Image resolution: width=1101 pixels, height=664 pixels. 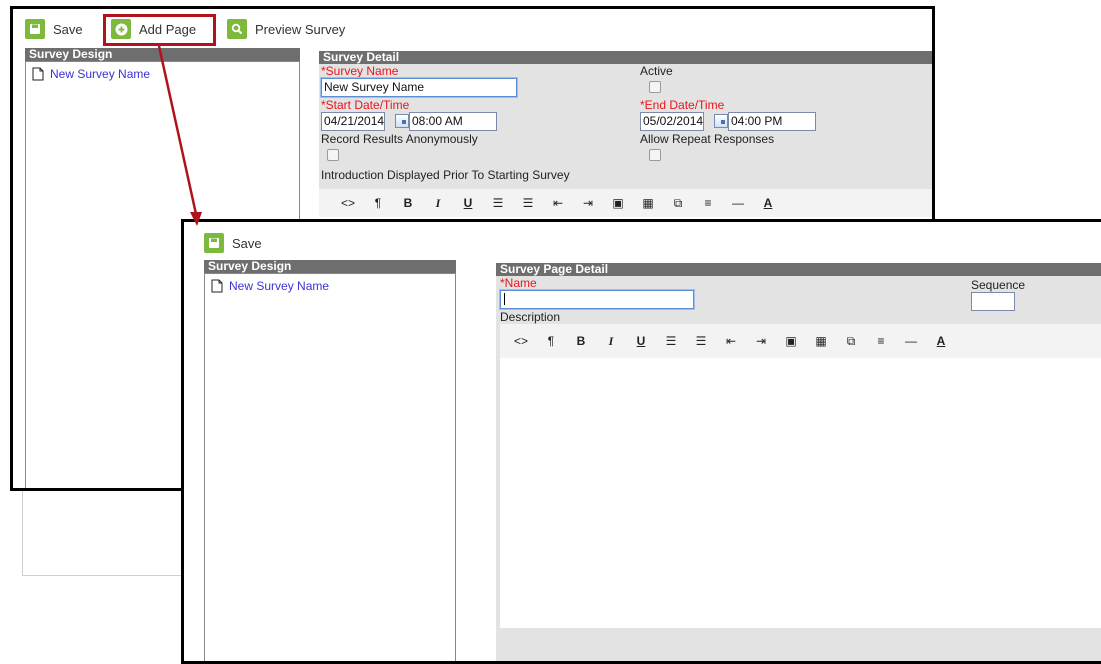 What do you see at coordinates (721, 121) in the screenshot?
I see `end-calendar-icon` at bounding box center [721, 121].